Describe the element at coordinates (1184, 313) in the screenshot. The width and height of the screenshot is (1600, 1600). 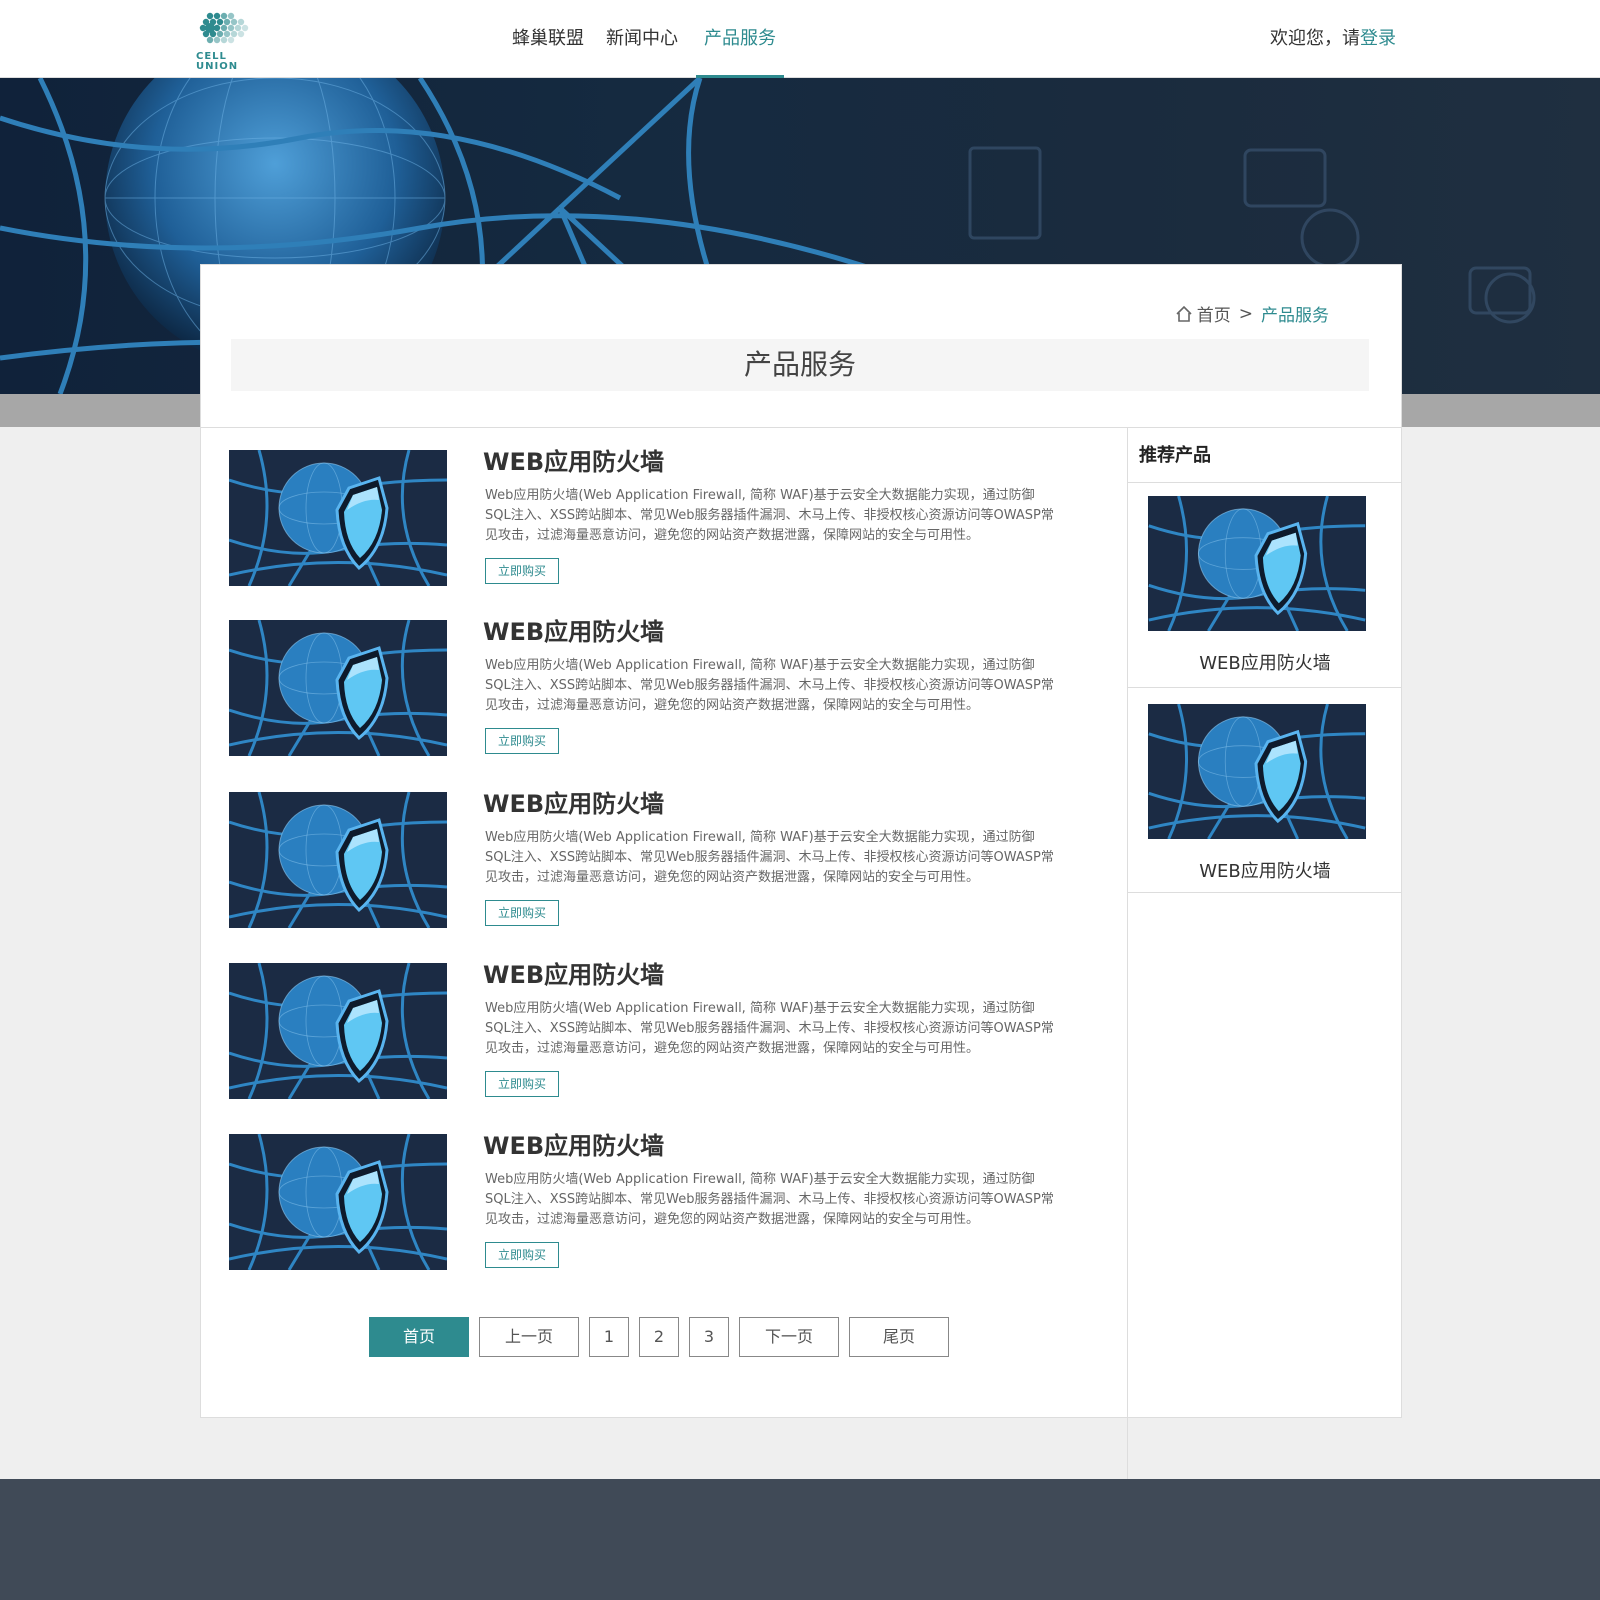
I see `home-icon` at that location.